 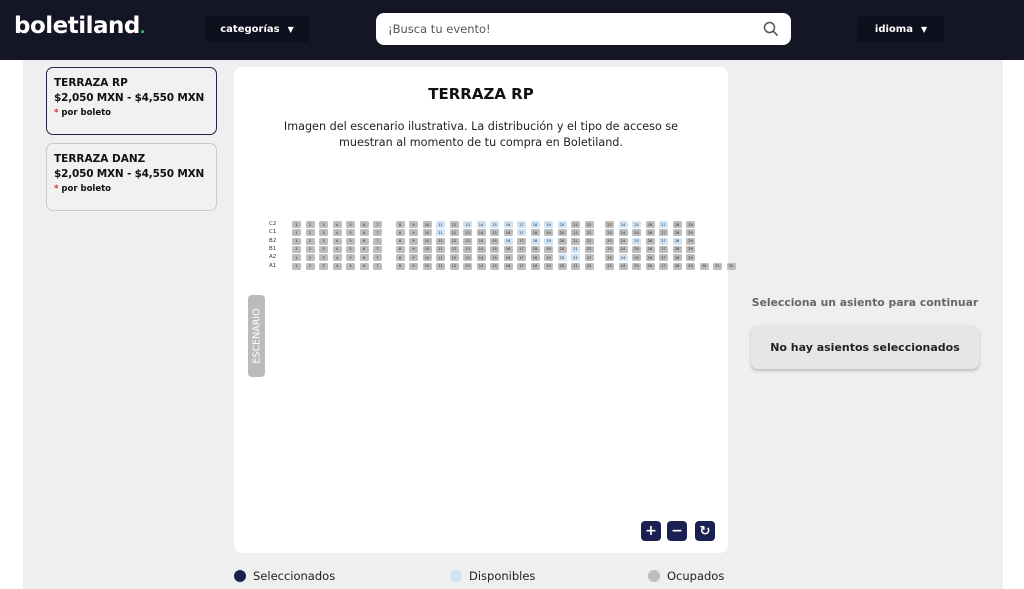 I want to click on seat: 32, so click(x=731, y=266).